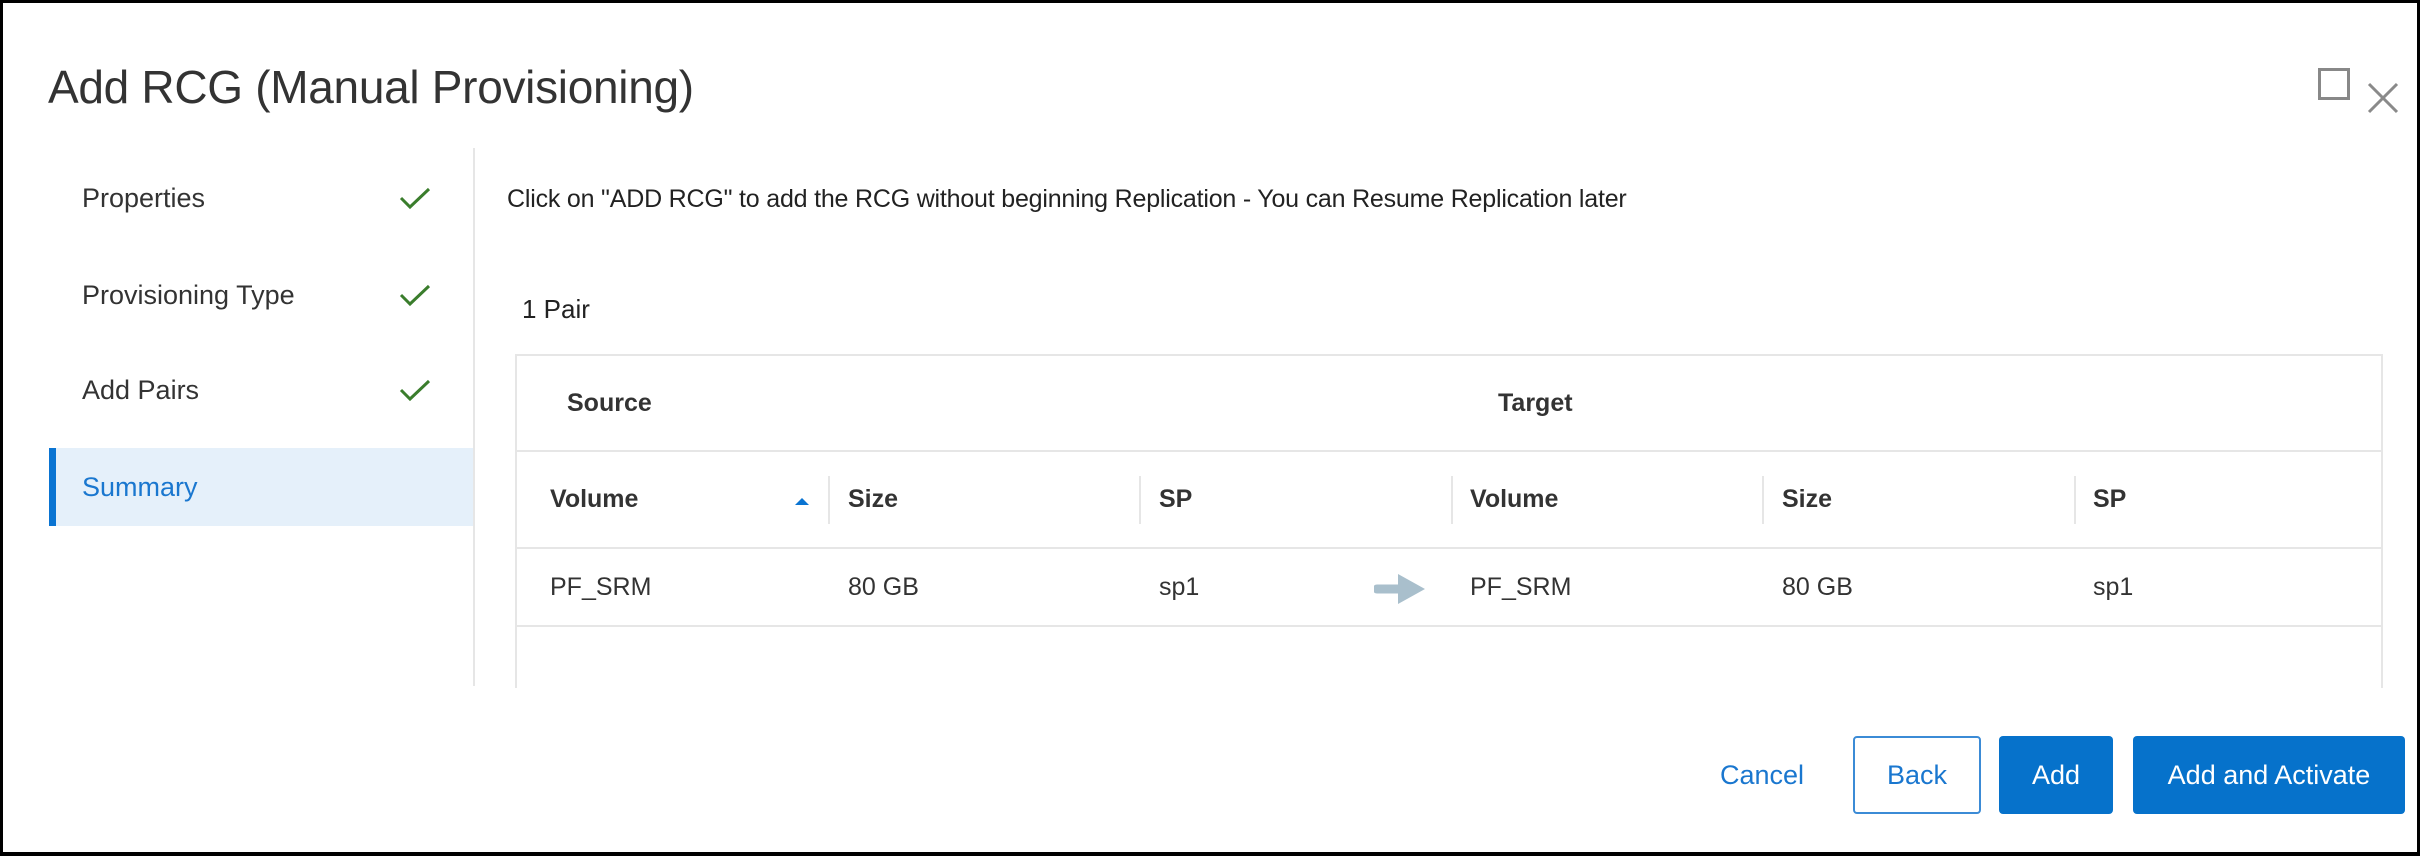 The height and width of the screenshot is (856, 2420). I want to click on cancel-button: Cancel, so click(1762, 775).